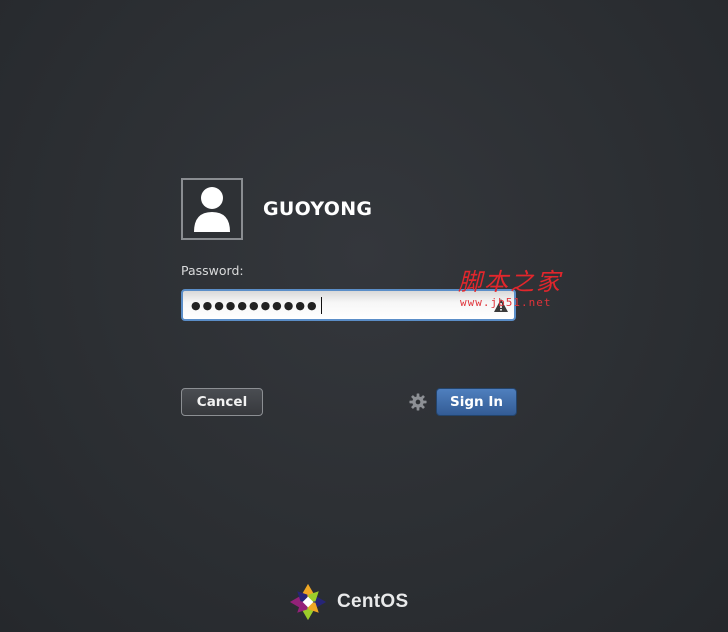 The height and width of the screenshot is (632, 728). I want to click on centos-logo-icon, so click(308, 602).